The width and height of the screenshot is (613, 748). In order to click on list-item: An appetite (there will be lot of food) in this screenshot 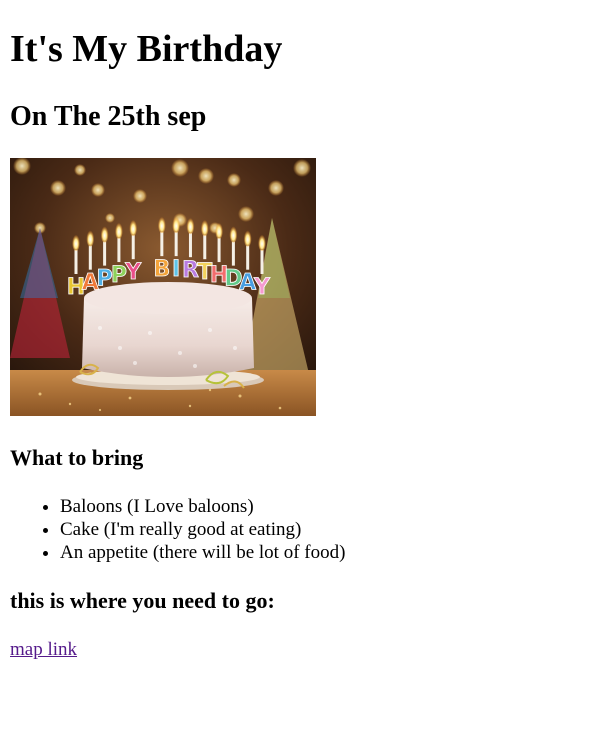, I will do `click(202, 552)`.